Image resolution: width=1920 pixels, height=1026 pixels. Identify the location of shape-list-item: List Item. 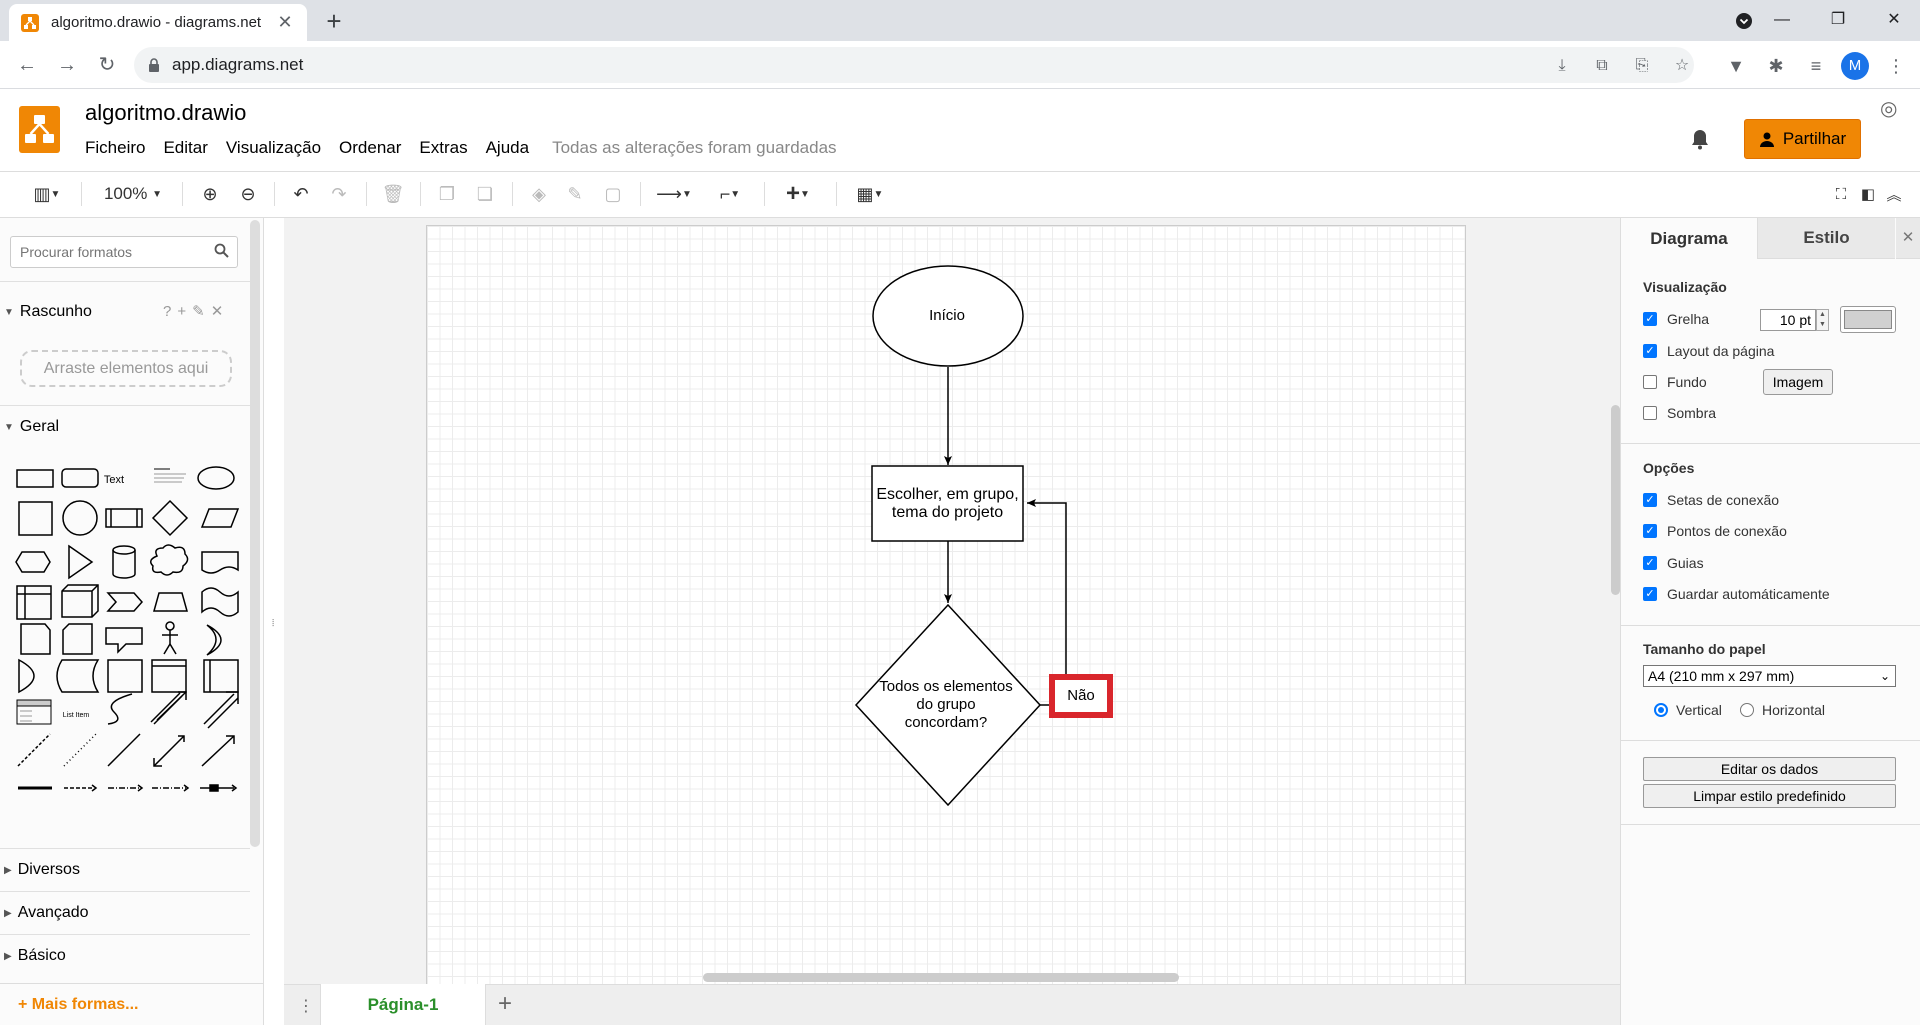
(76, 715).